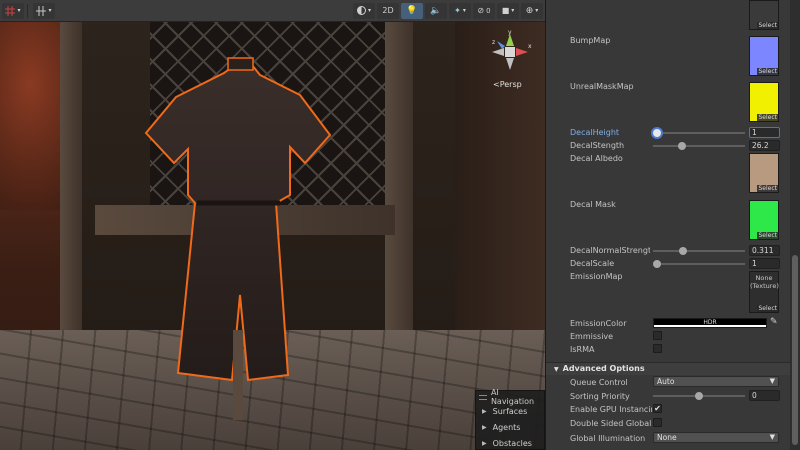  I want to click on grid-toggle-button: ▾, so click(44, 10).